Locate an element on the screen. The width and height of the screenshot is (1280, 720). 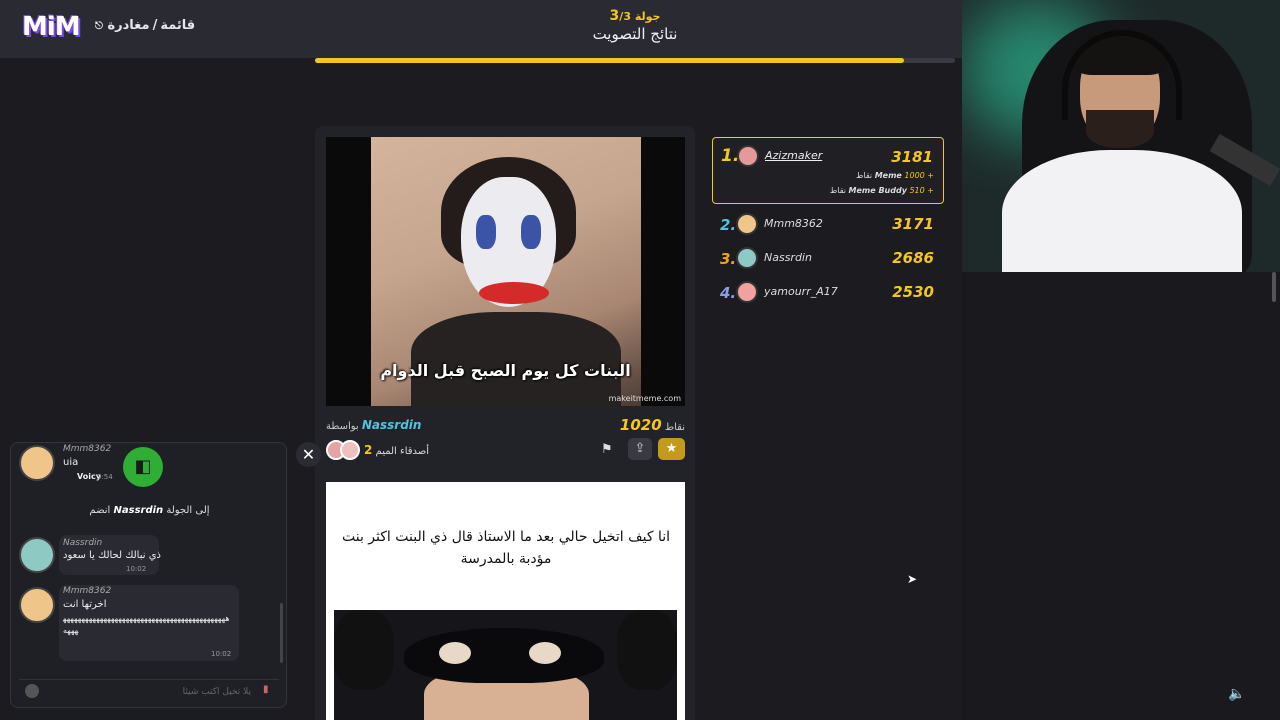
mouse-cursor-icon: ➤ is located at coordinates (912, 579).